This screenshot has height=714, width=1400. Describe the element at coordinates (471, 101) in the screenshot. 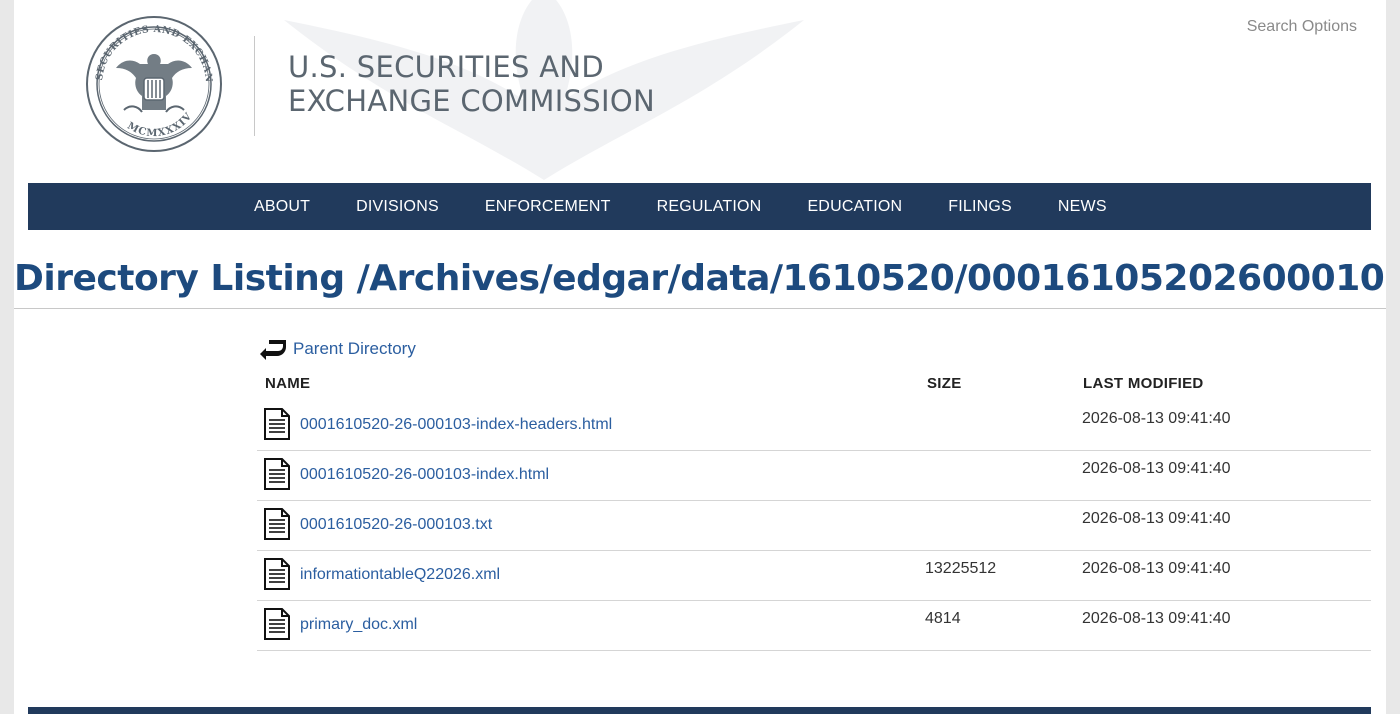

I see `agency-name-line2: EXCHANGE COMMISSION` at that location.